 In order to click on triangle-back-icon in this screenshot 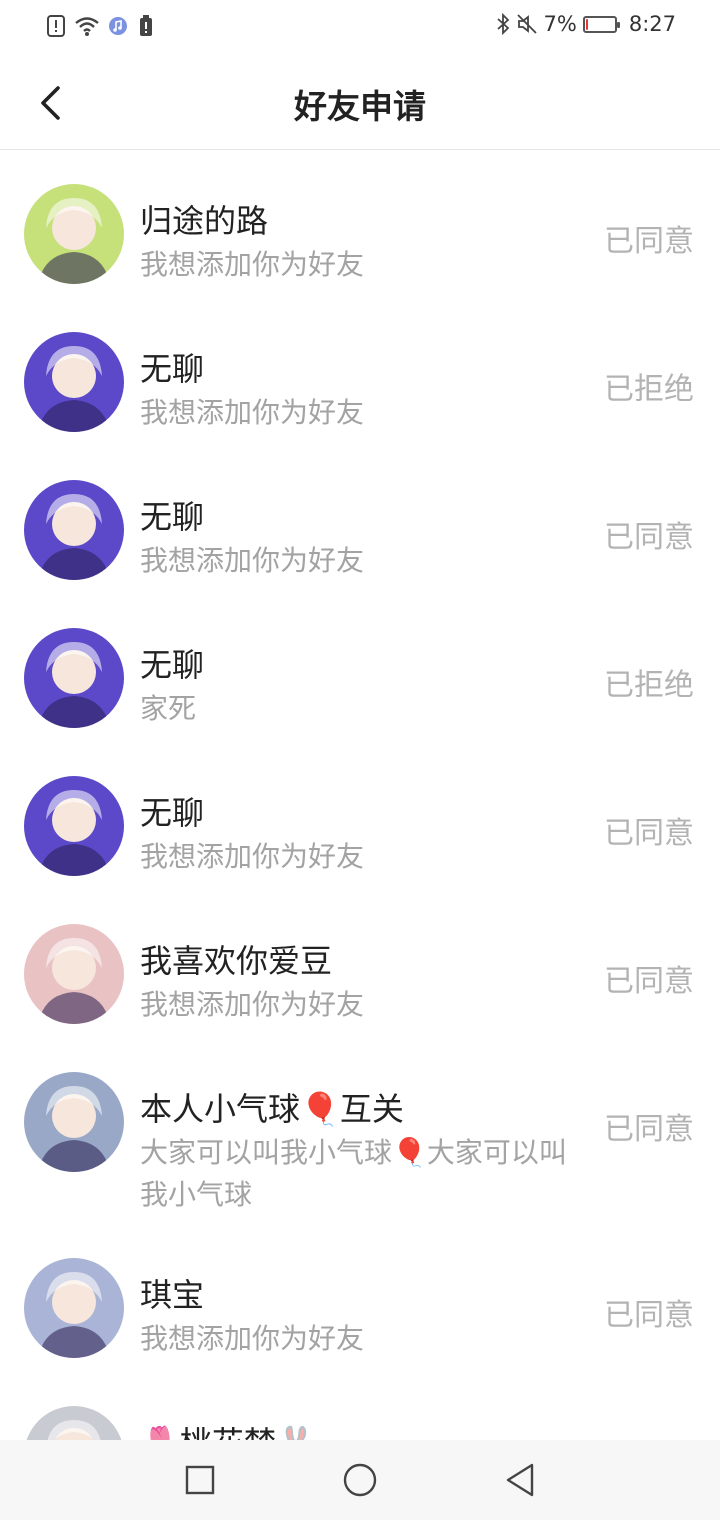, I will do `click(520, 1480)`.